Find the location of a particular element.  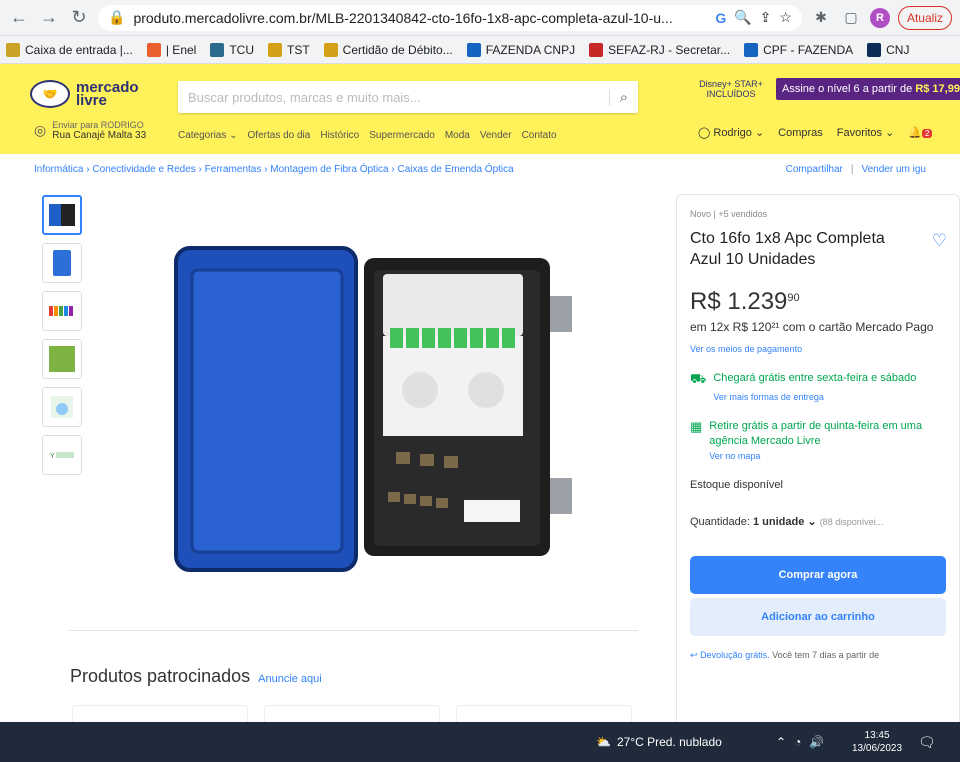

promo-button: Assine o nível 6 a partir de R$ 17,99 is located at coordinates (868, 89).